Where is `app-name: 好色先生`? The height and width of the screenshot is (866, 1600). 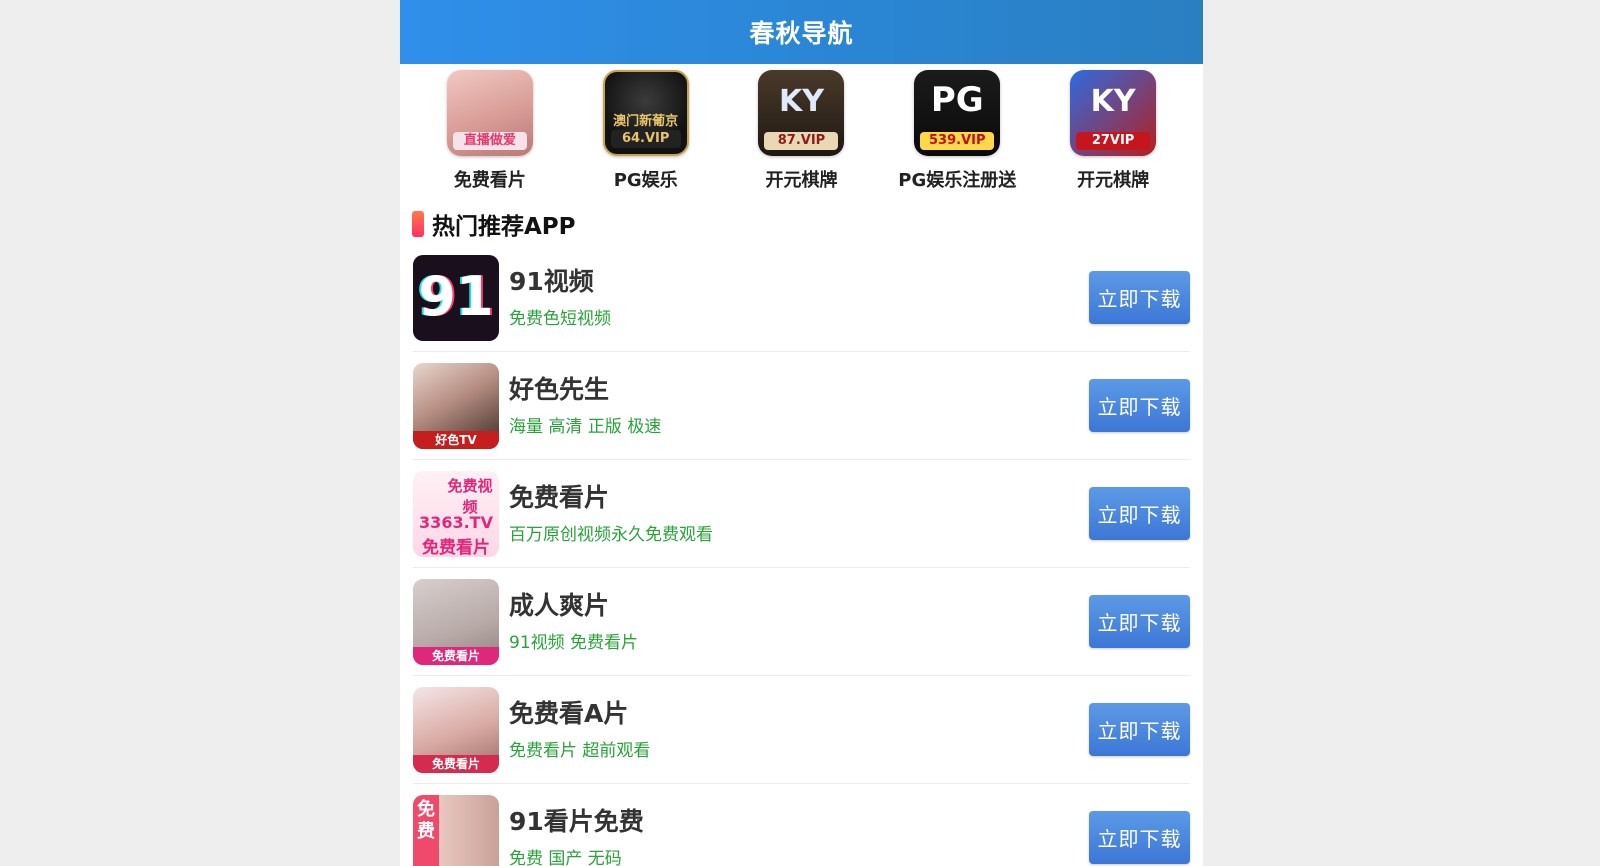
app-name: 好色先生 is located at coordinates (799, 390).